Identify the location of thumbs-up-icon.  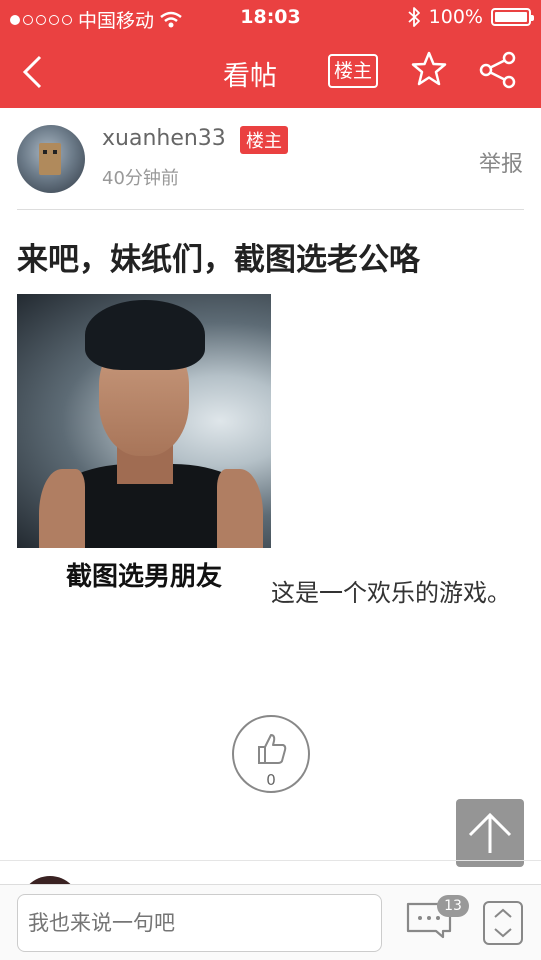
(272, 749).